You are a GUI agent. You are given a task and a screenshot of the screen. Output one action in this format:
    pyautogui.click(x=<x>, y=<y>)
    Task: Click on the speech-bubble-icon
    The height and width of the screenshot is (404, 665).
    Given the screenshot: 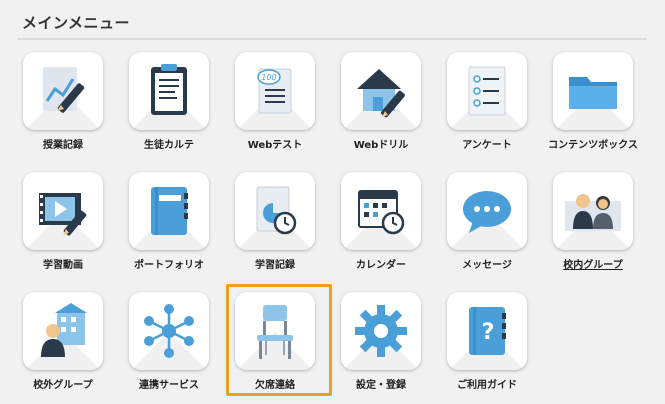 What is the action you would take?
    pyautogui.click(x=487, y=211)
    